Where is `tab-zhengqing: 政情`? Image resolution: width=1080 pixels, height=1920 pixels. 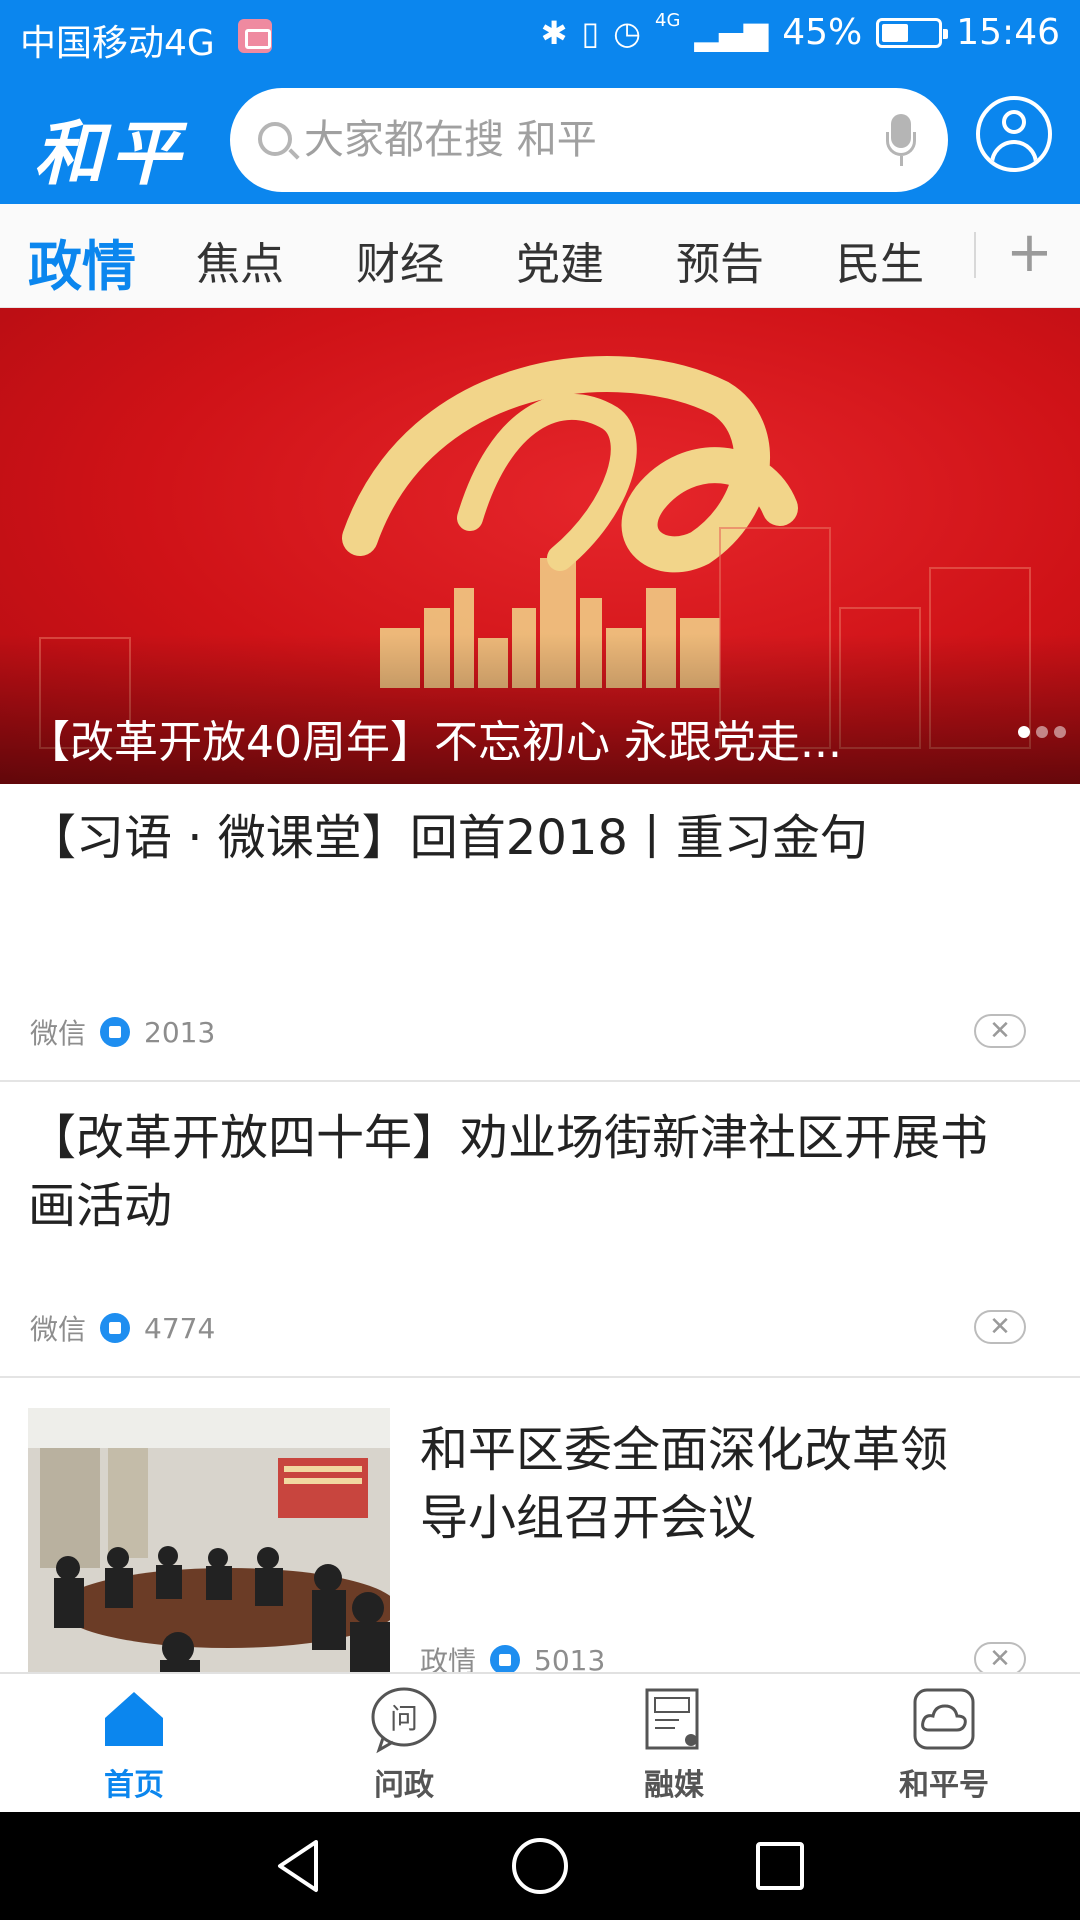
tab-zhengqing: 政情 is located at coordinates (82, 261).